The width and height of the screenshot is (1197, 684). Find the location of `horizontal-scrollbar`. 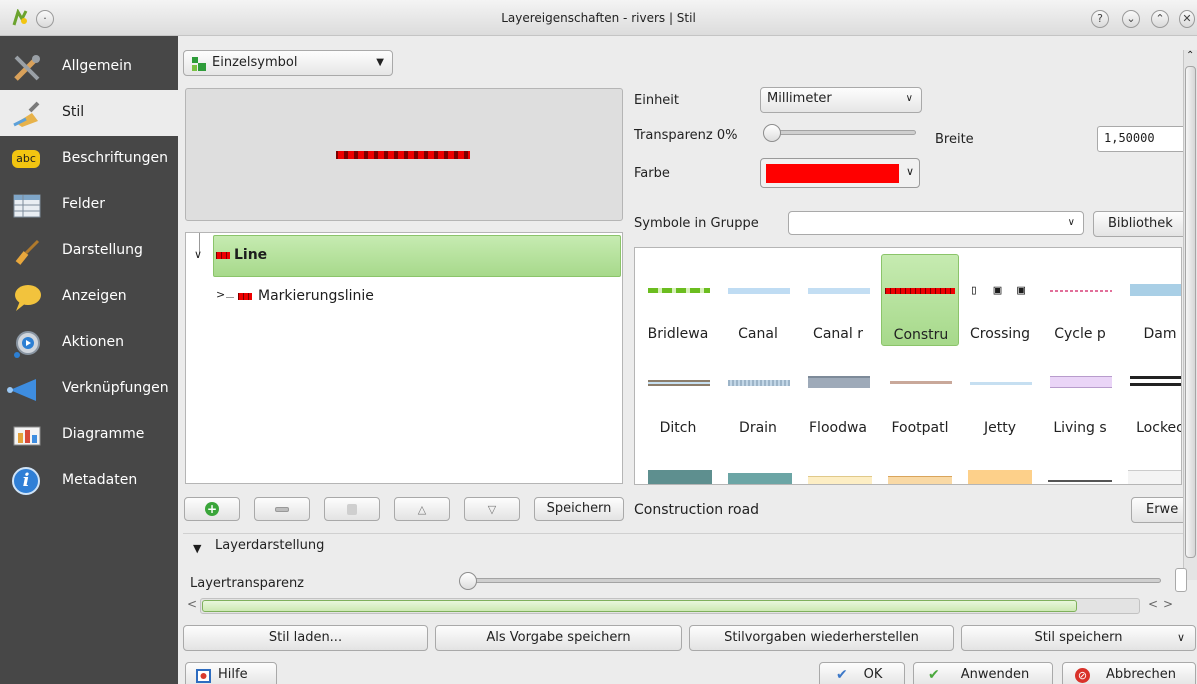

horizontal-scrollbar is located at coordinates (670, 606).